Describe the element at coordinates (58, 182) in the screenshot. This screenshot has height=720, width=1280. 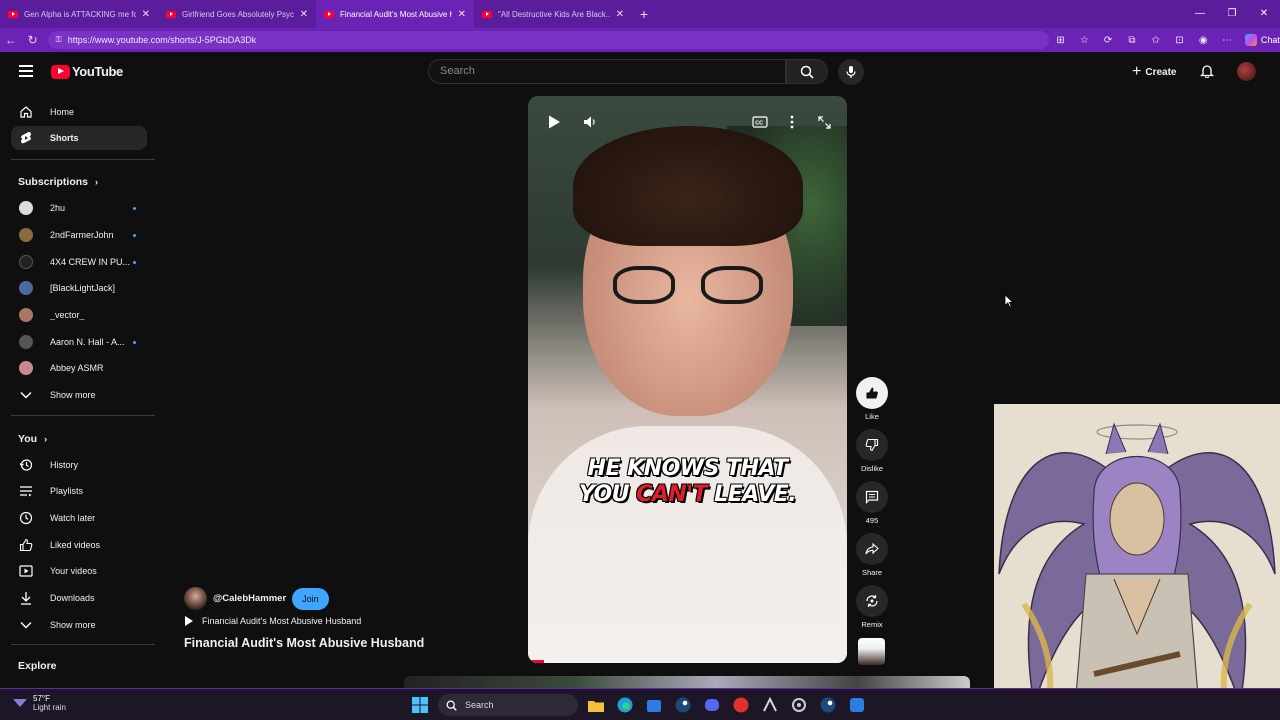
I see `subscriptions-heading: Subscriptions ›` at that location.